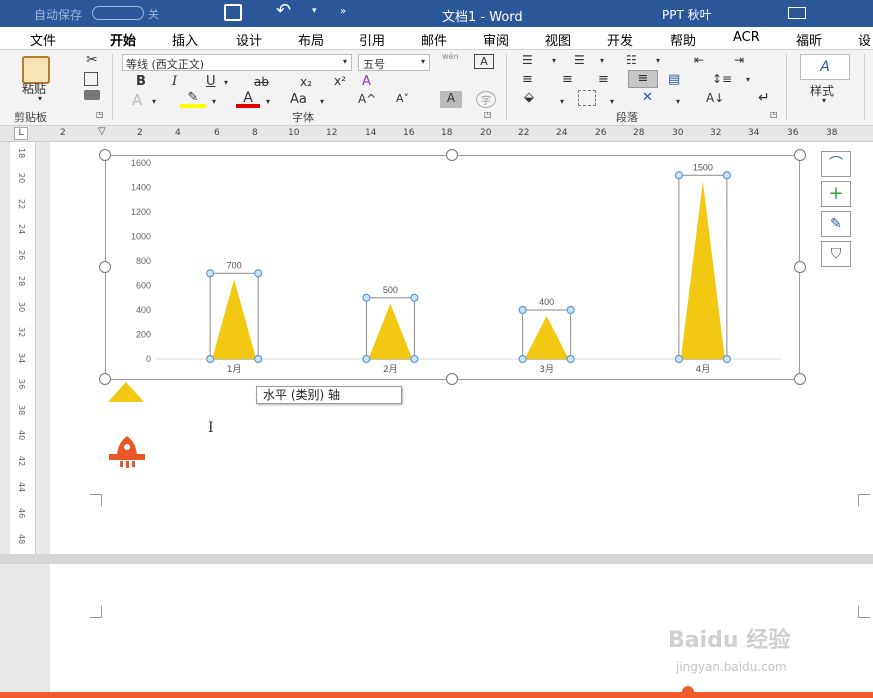 The height and width of the screenshot is (698, 873). What do you see at coordinates (746, 37) in the screenshot?
I see `tab-acrobat: ACR` at bounding box center [746, 37].